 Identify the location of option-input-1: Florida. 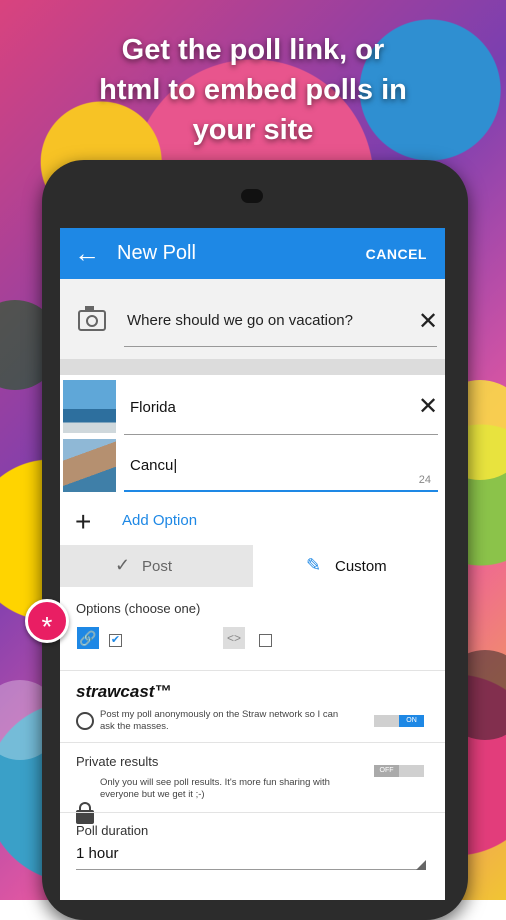
(153, 407).